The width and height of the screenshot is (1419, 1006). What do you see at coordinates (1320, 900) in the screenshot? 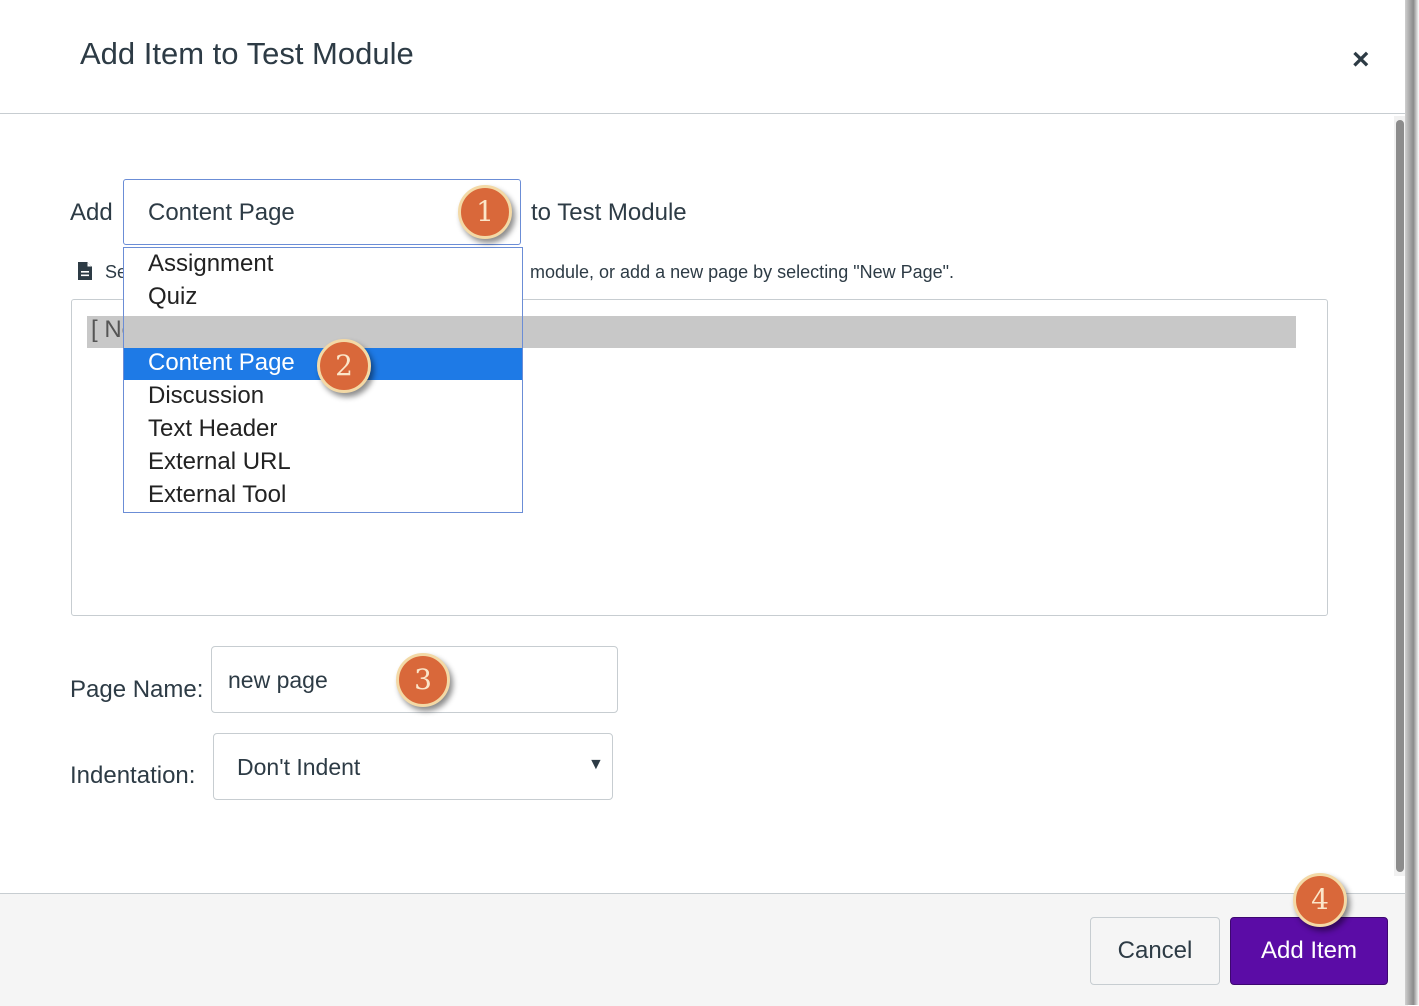
I see `step-badge-4: 4` at bounding box center [1320, 900].